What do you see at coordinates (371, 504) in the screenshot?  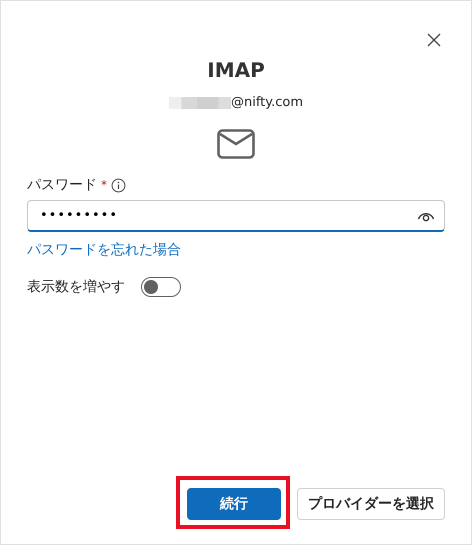 I see `select-provider-button: プロバイダーを選択` at bounding box center [371, 504].